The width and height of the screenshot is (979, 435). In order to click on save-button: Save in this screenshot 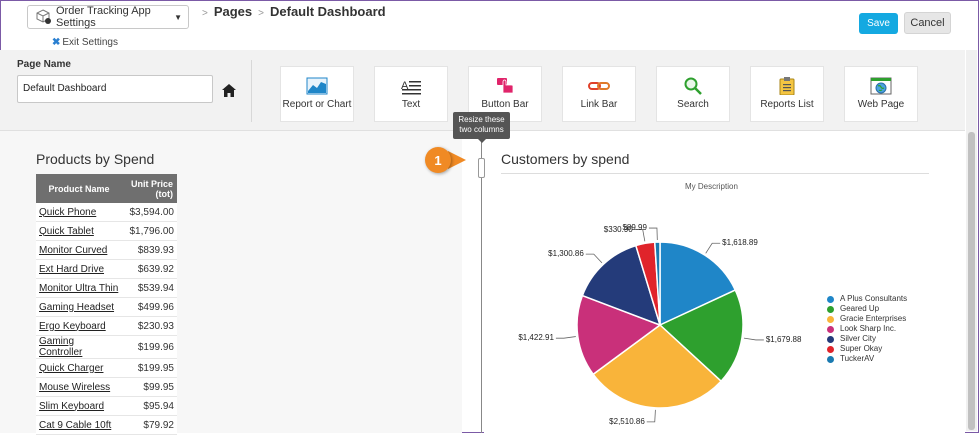, I will do `click(878, 23)`.